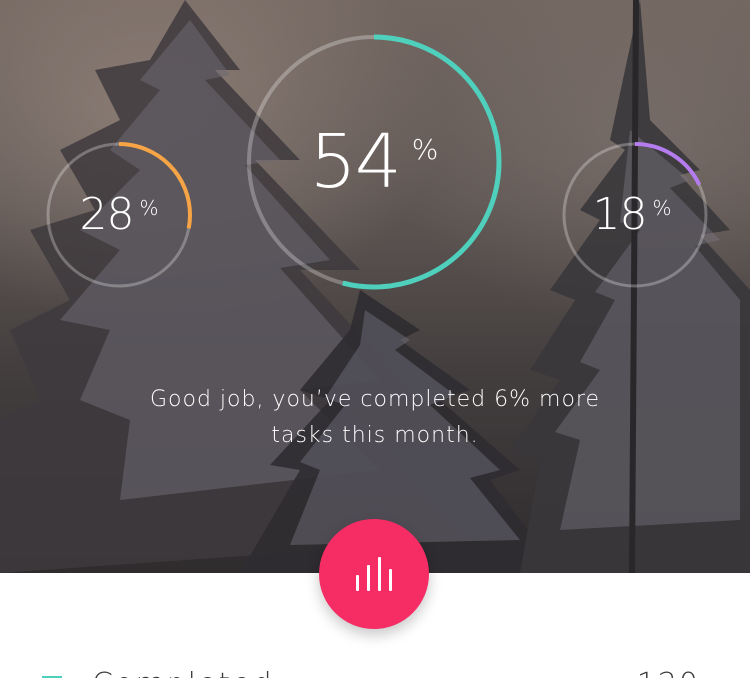  Describe the element at coordinates (619, 214) in the screenshot. I see `progress-value-right: 18` at that location.